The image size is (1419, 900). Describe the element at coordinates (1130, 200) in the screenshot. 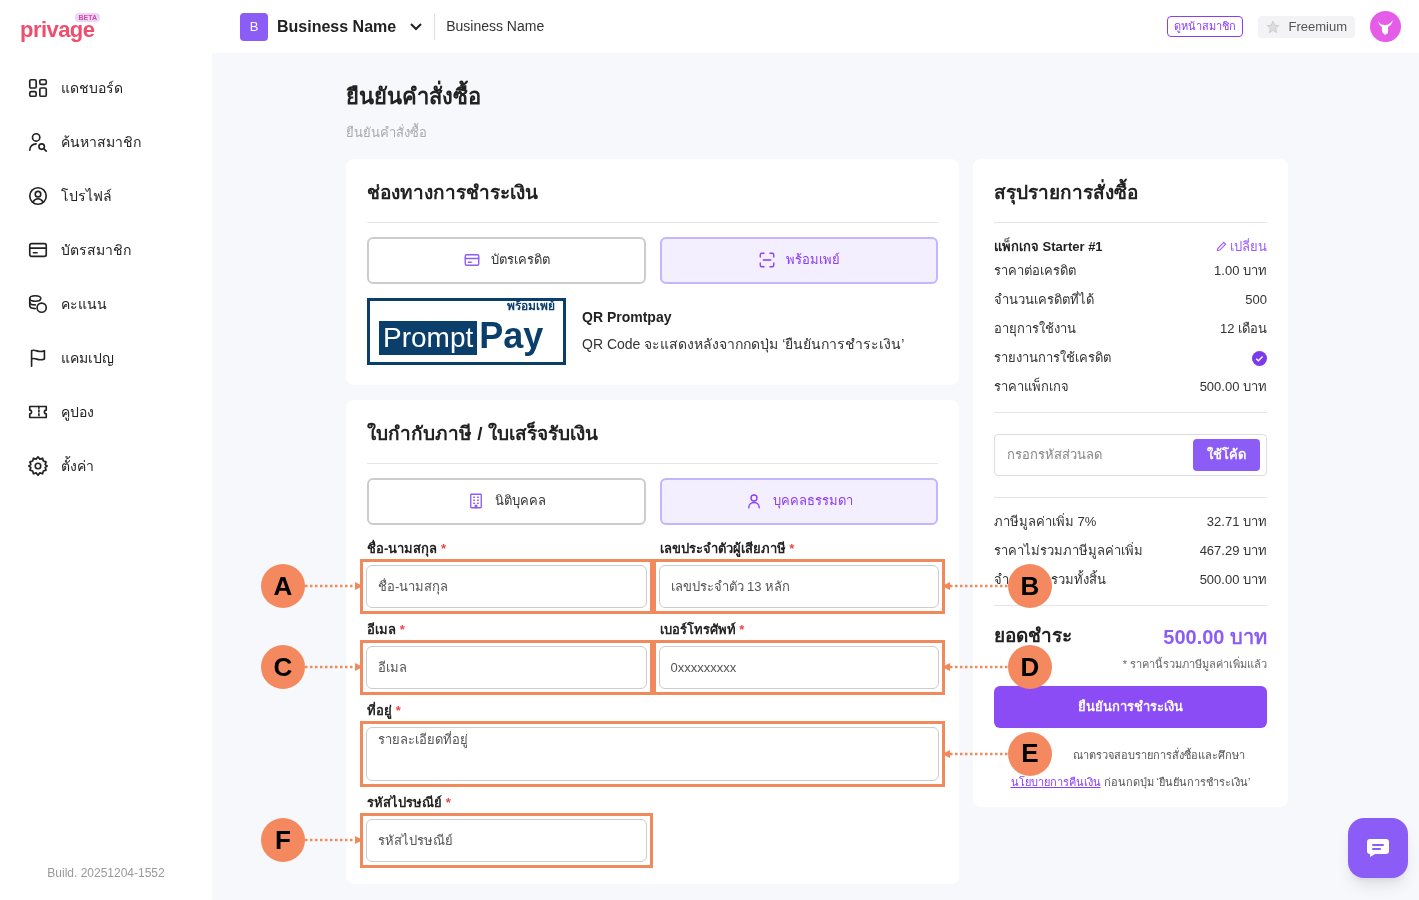

I see `section-title: สรุปรายการสั่งซื้อ` at that location.